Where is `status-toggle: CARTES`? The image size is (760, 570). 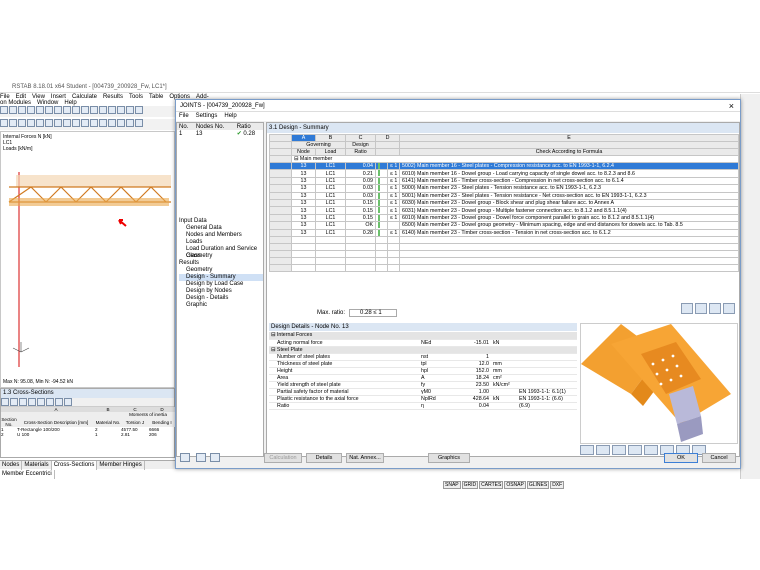 status-toggle: CARTES is located at coordinates (491, 485).